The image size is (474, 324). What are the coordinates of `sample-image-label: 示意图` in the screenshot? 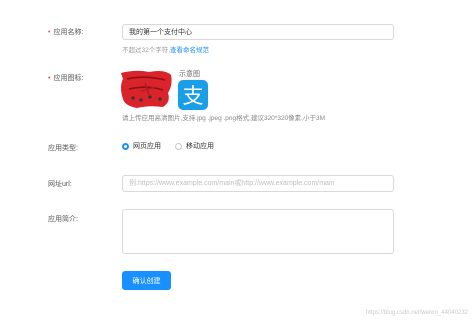 It's located at (189, 74).